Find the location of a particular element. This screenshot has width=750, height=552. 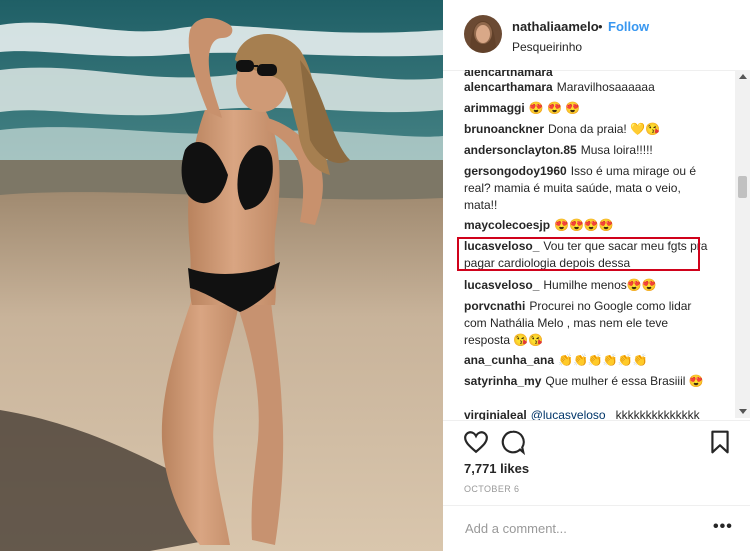

comment-item: satyrinha_my Que mulher é essa Brasiiil 😍 is located at coordinates (590, 381).